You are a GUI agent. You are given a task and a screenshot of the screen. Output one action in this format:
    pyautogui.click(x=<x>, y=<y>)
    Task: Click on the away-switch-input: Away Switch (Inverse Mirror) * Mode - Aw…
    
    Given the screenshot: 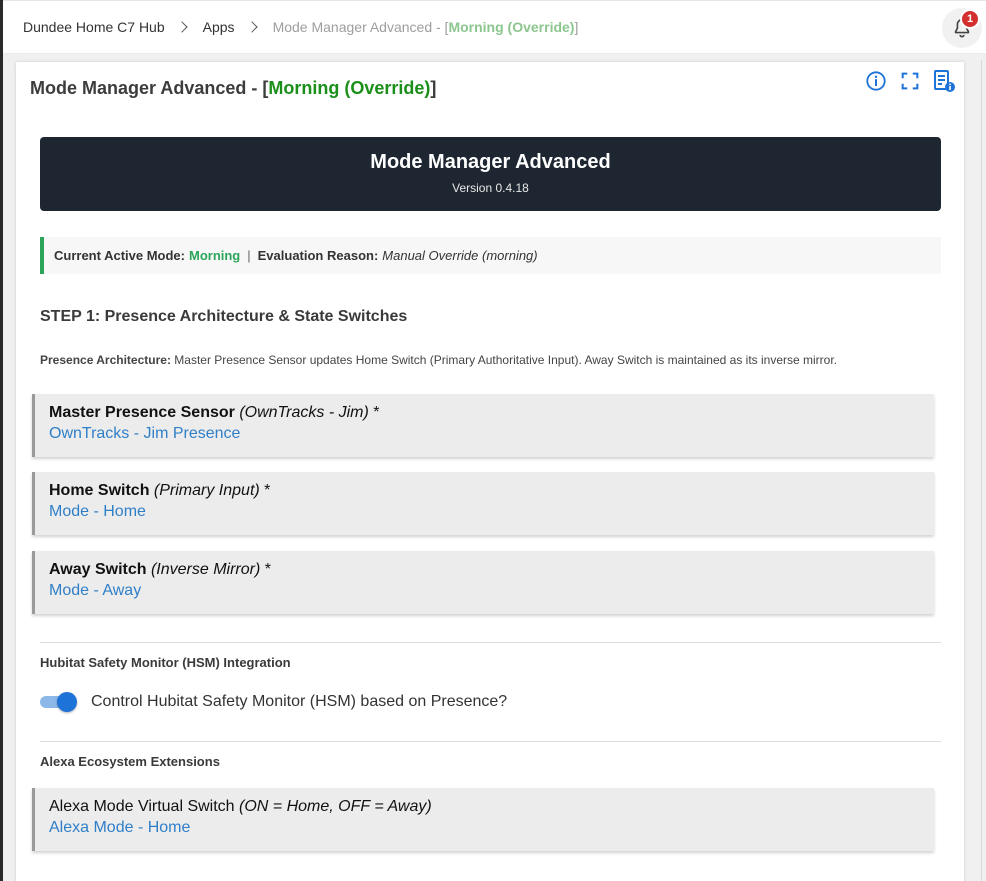 What is the action you would take?
    pyautogui.click(x=483, y=582)
    